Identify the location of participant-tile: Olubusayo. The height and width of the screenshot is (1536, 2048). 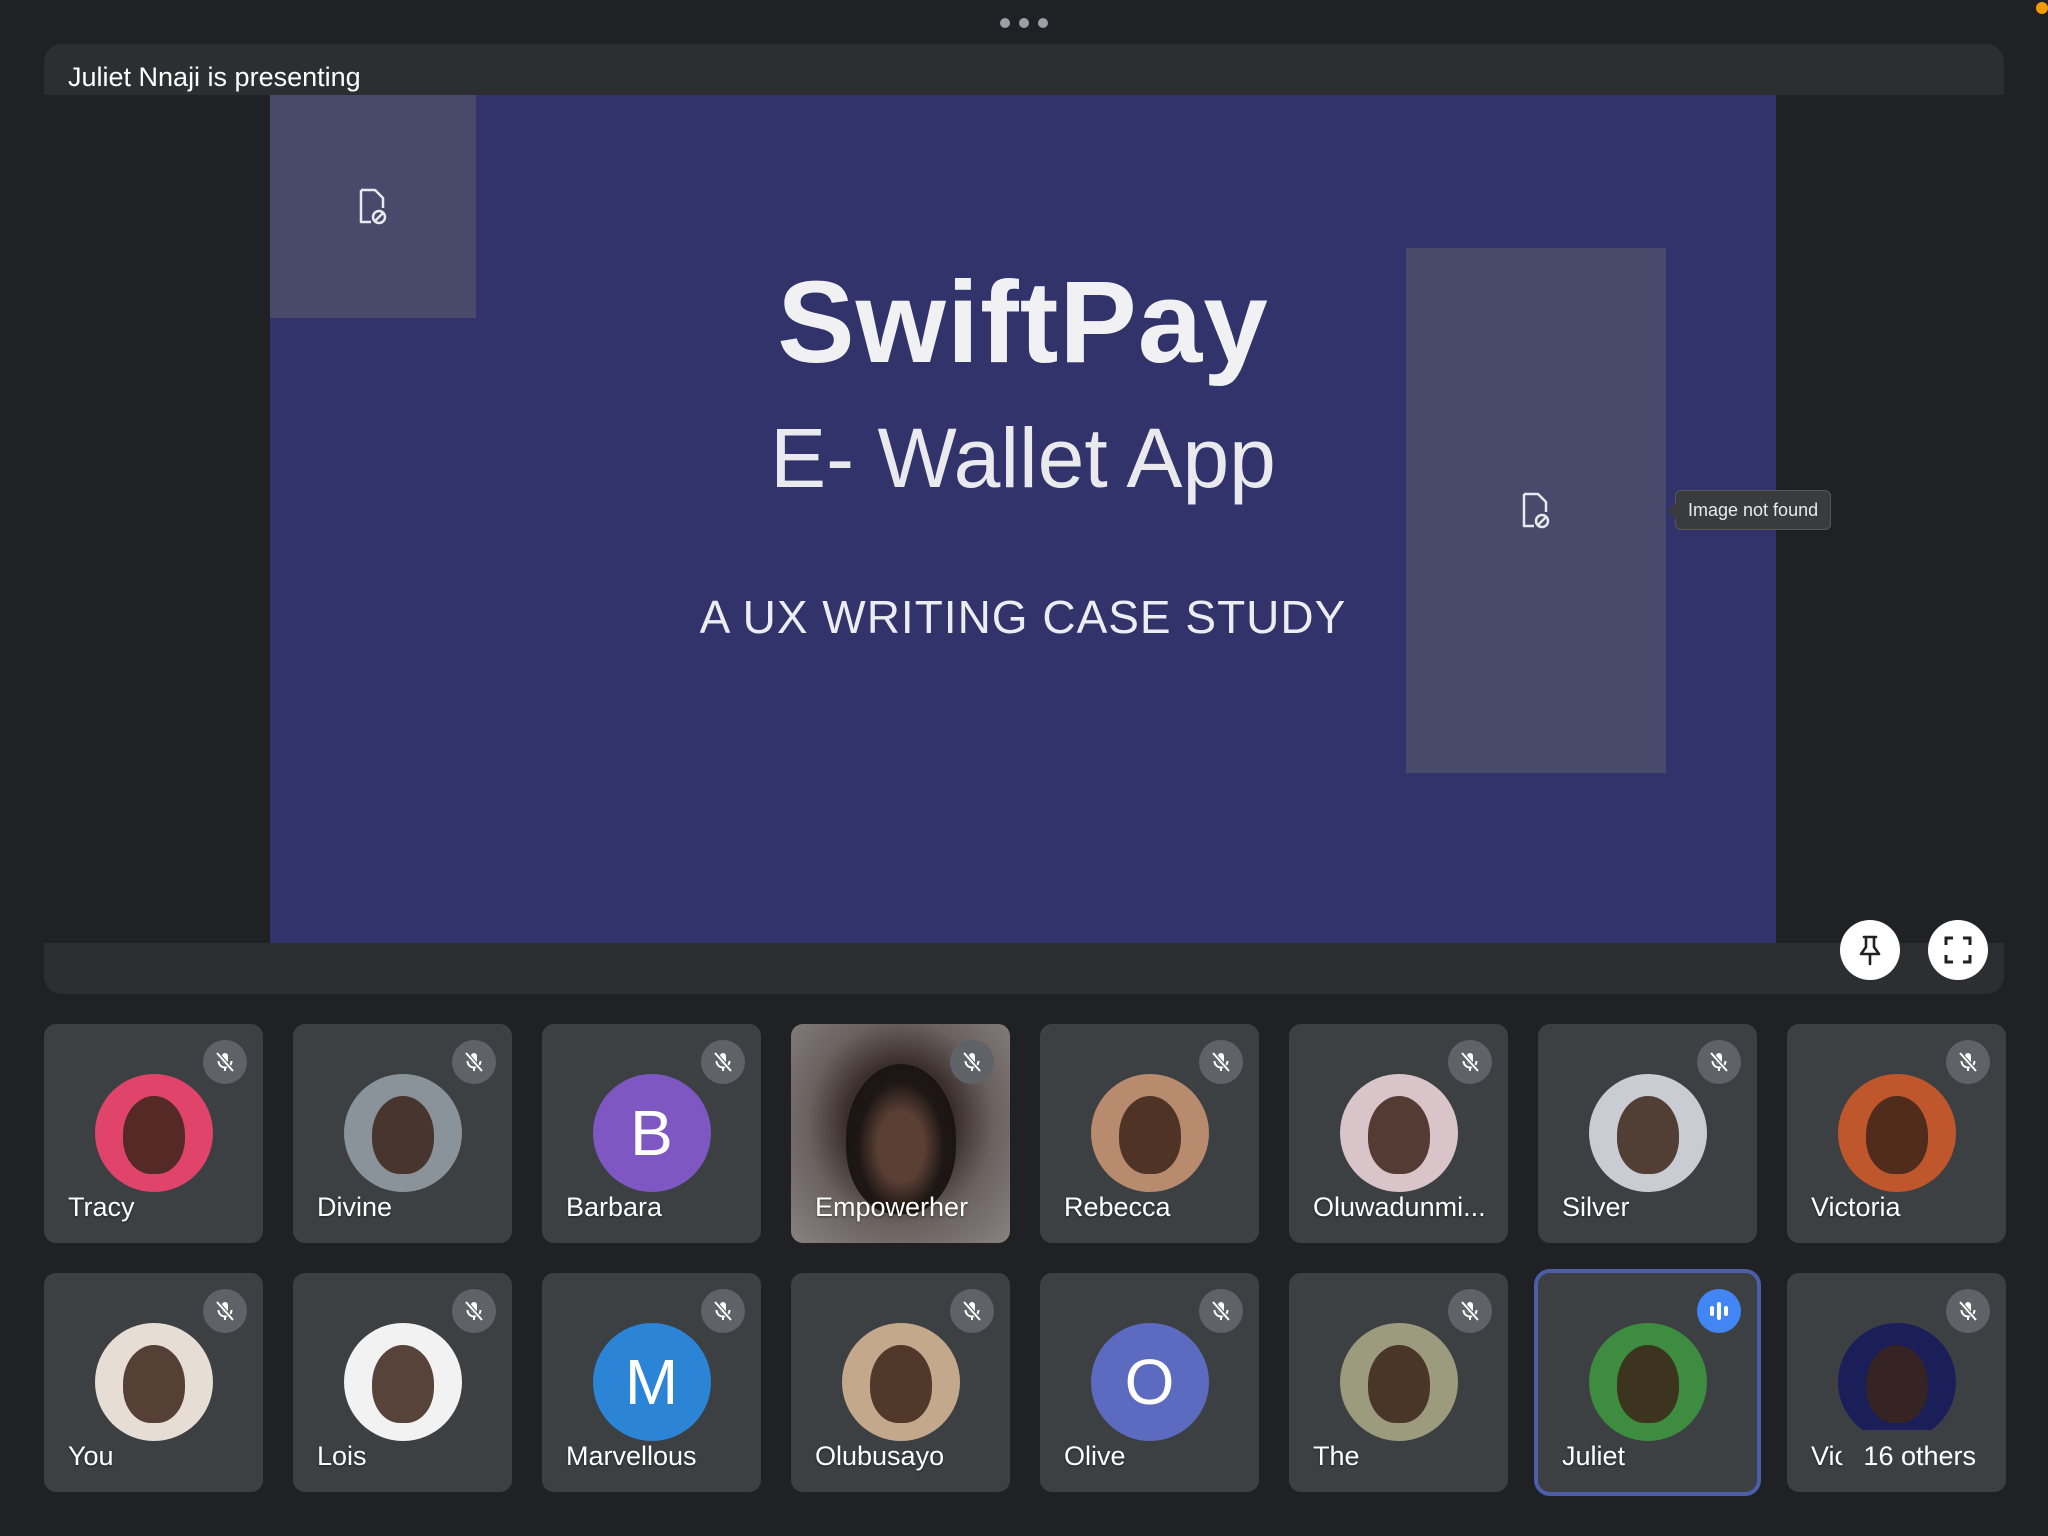
(900, 1382).